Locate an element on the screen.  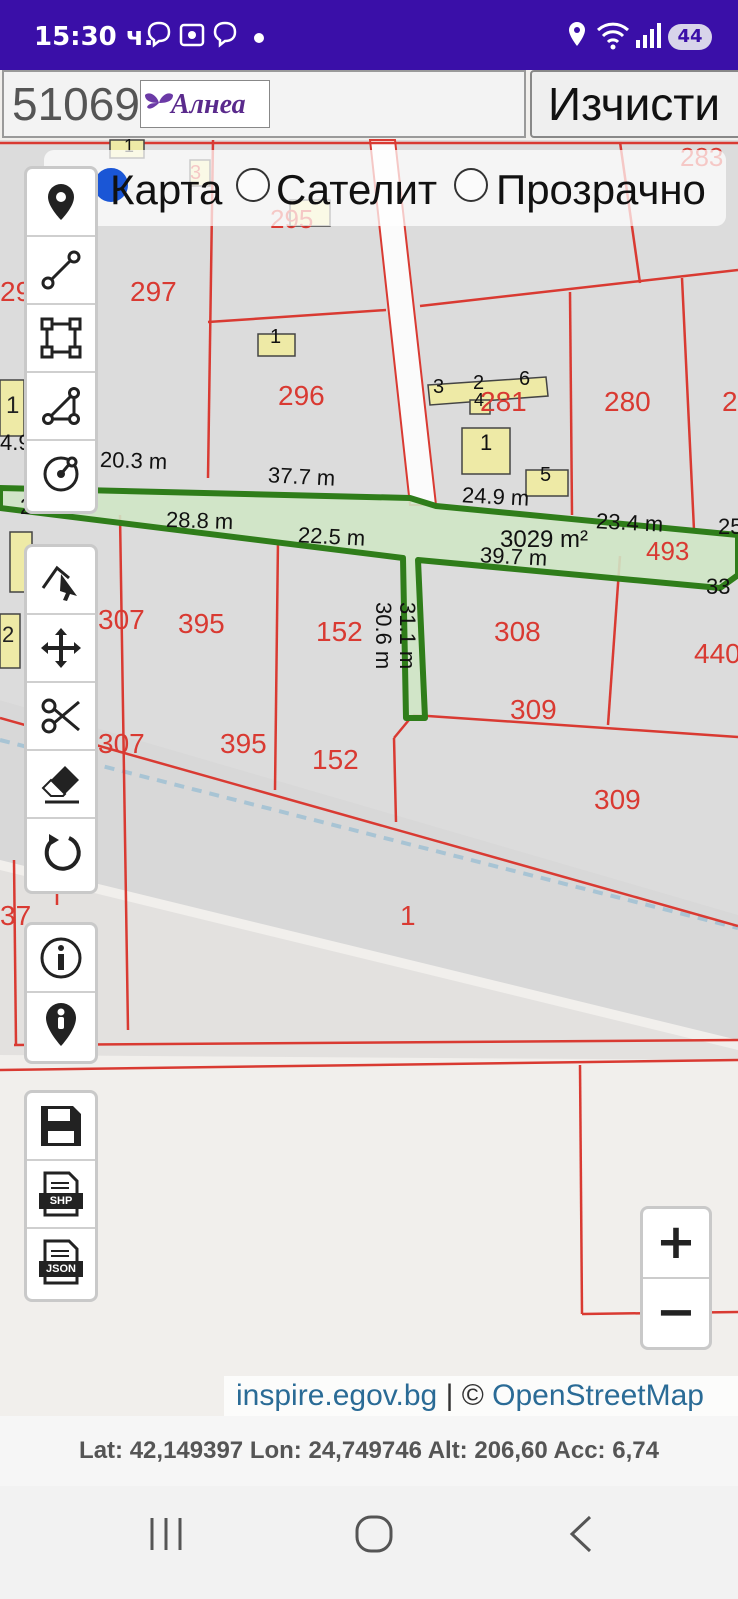
clear-button: Изчисти is located at coordinates (634, 104).